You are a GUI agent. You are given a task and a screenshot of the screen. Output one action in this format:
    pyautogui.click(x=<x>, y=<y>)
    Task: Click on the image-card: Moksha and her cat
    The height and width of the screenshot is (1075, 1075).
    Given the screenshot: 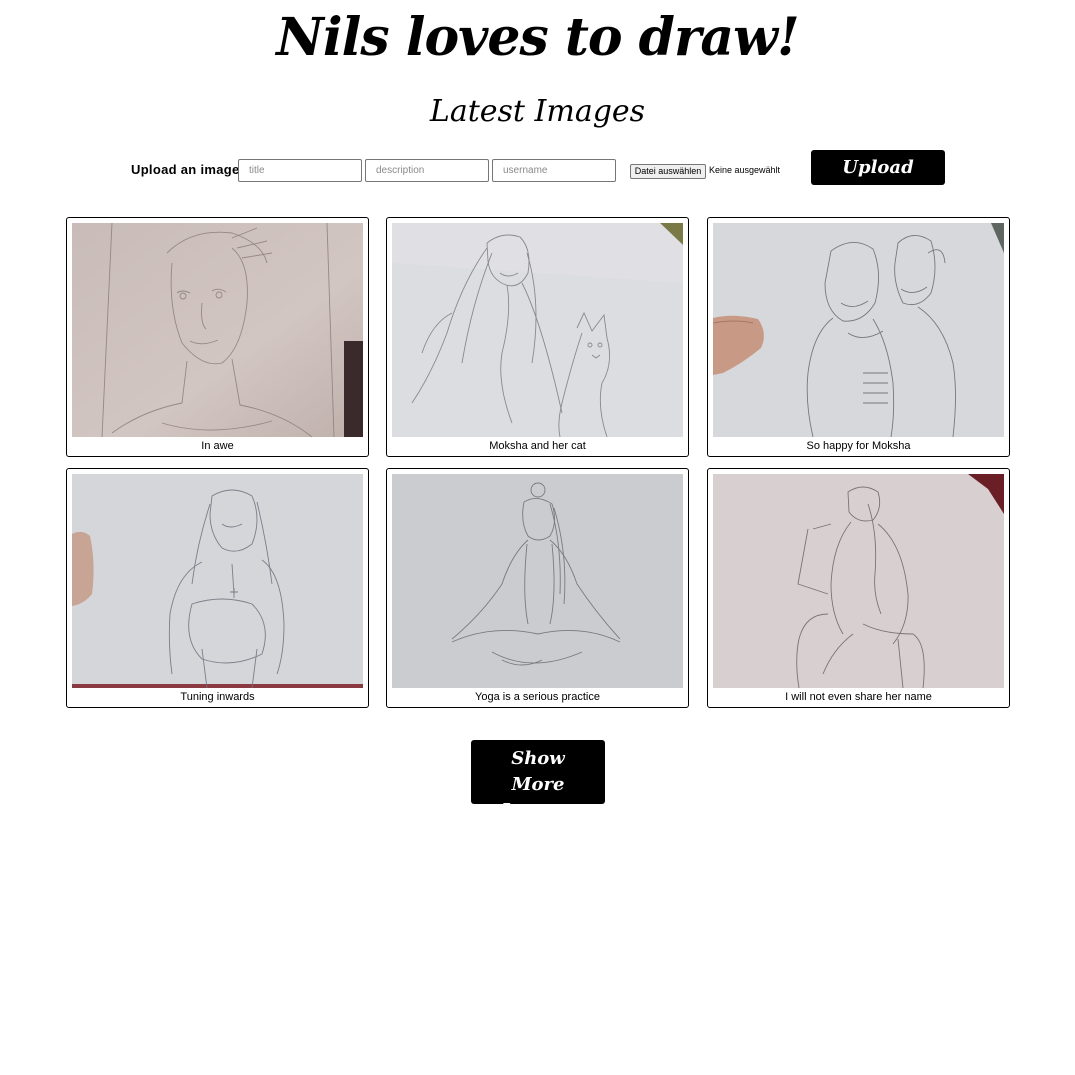 What is the action you would take?
    pyautogui.click(x=537, y=337)
    